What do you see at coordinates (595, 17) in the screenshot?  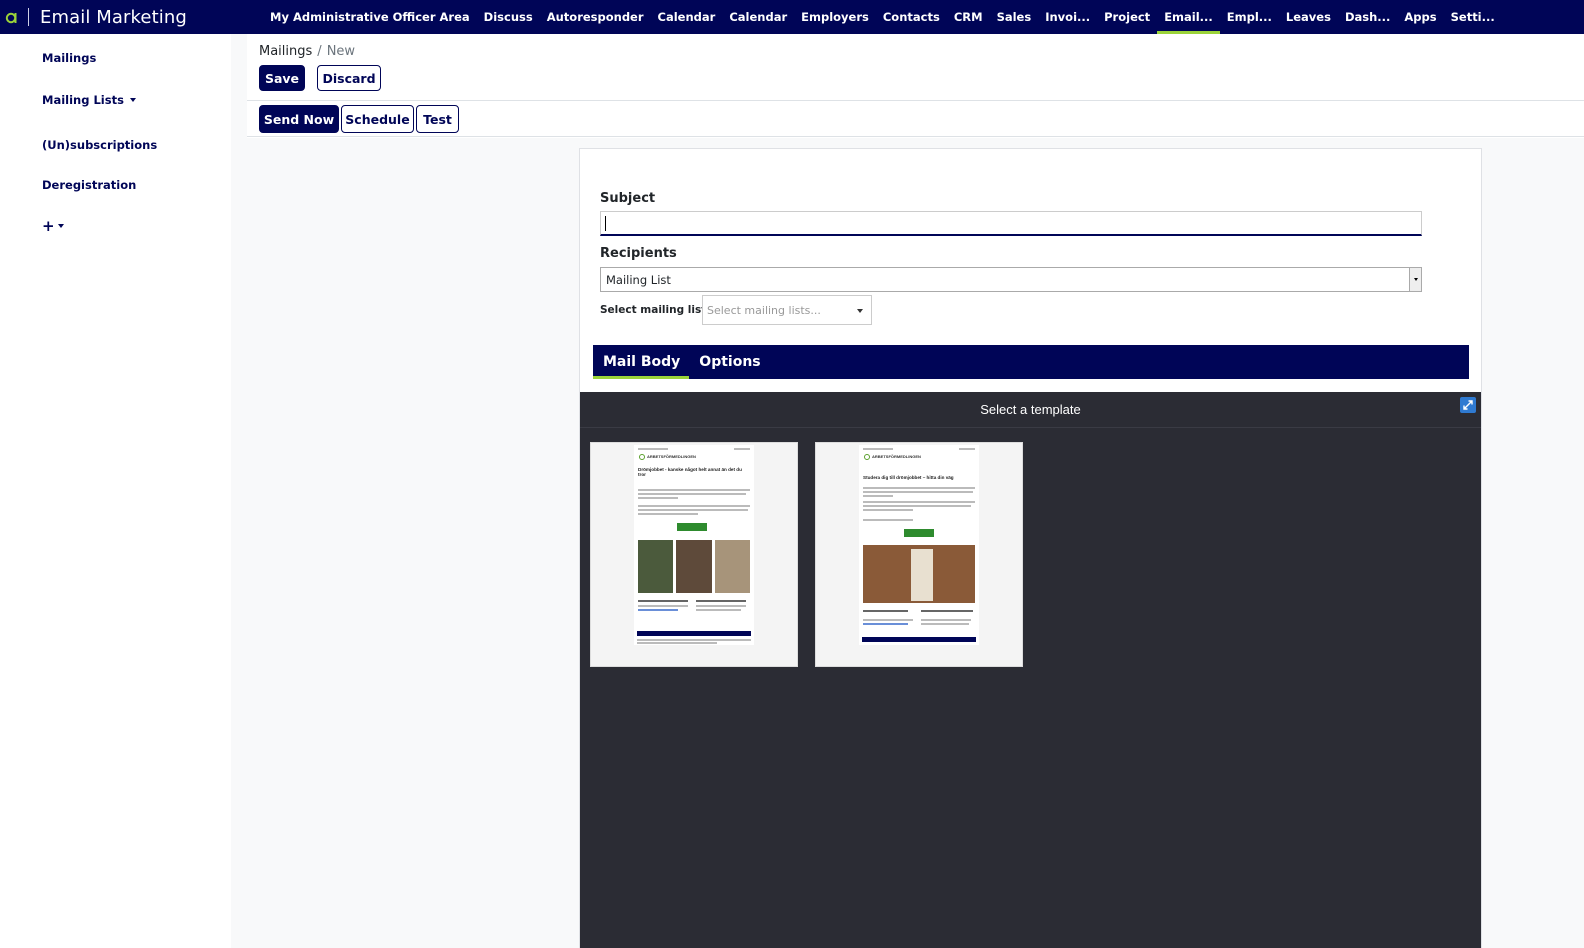 I see `menu-item-autoresponder: Autoresponder` at bounding box center [595, 17].